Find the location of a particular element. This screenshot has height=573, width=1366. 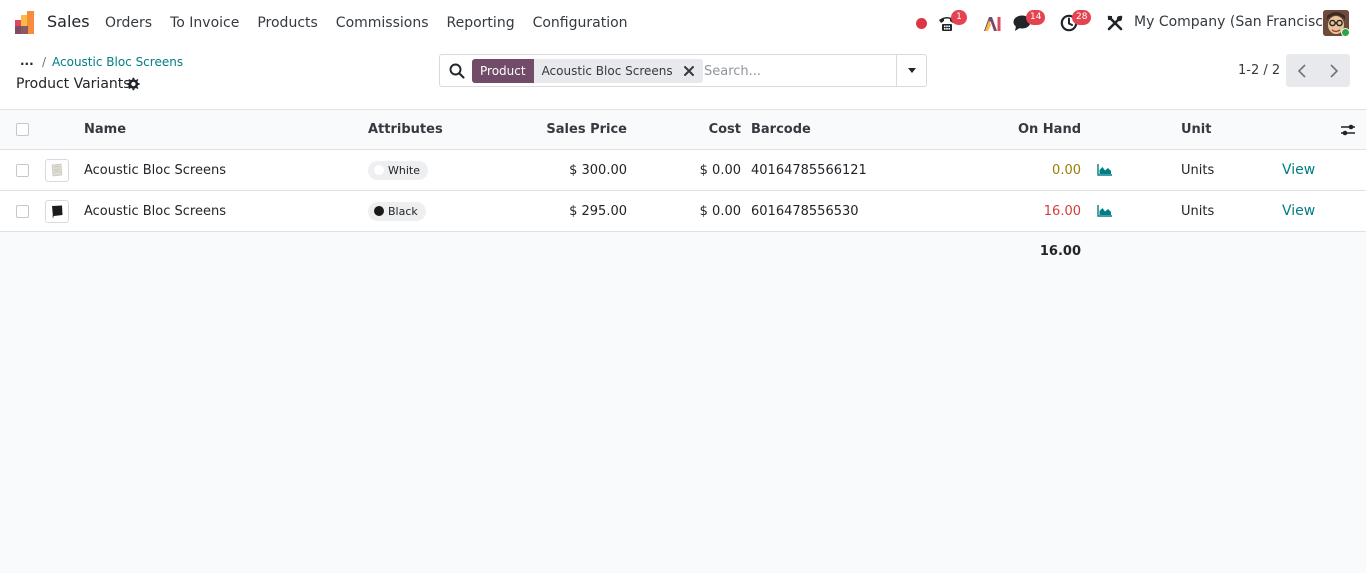

menu-item-configuration: Configuration is located at coordinates (580, 23).